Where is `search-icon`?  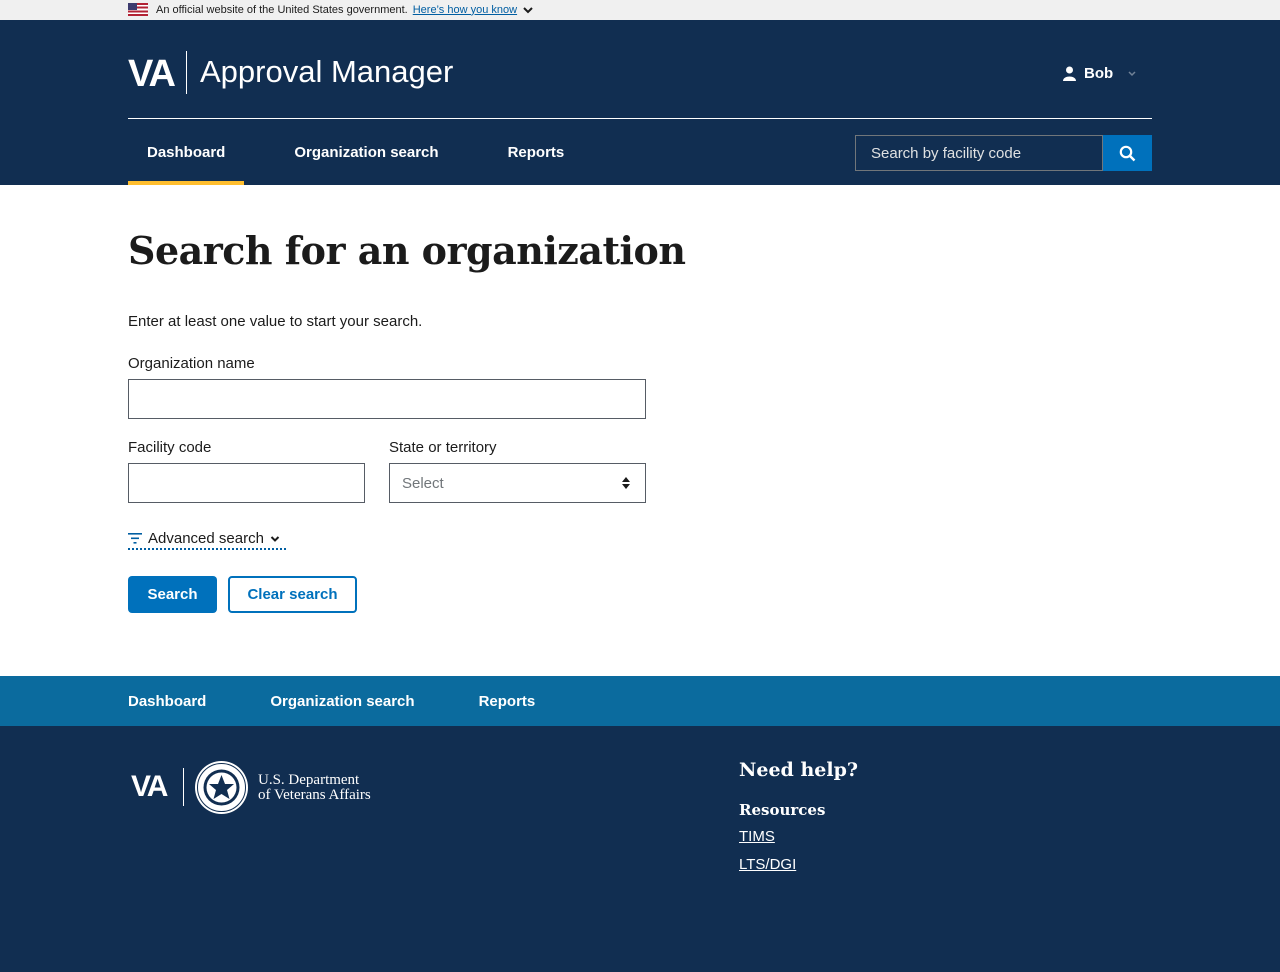 search-icon is located at coordinates (1127, 153).